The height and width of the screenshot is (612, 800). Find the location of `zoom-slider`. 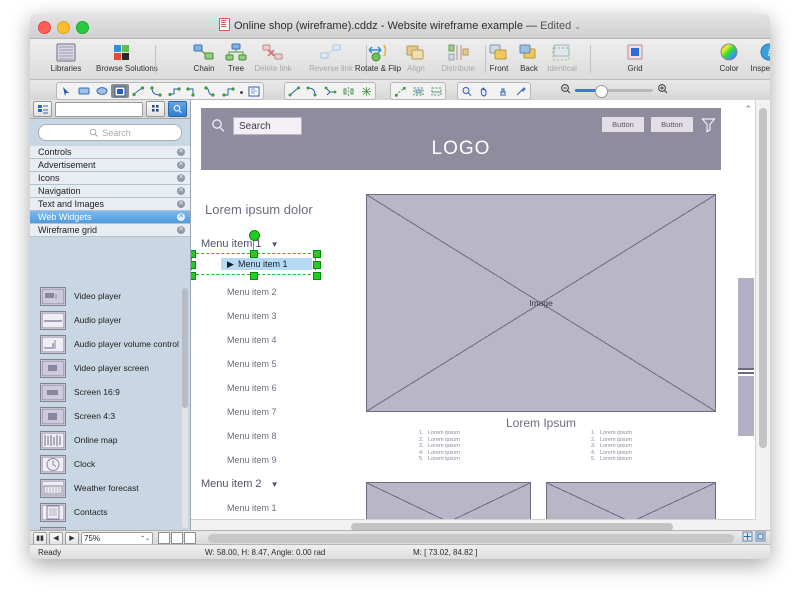

zoom-slider is located at coordinates (614, 90).